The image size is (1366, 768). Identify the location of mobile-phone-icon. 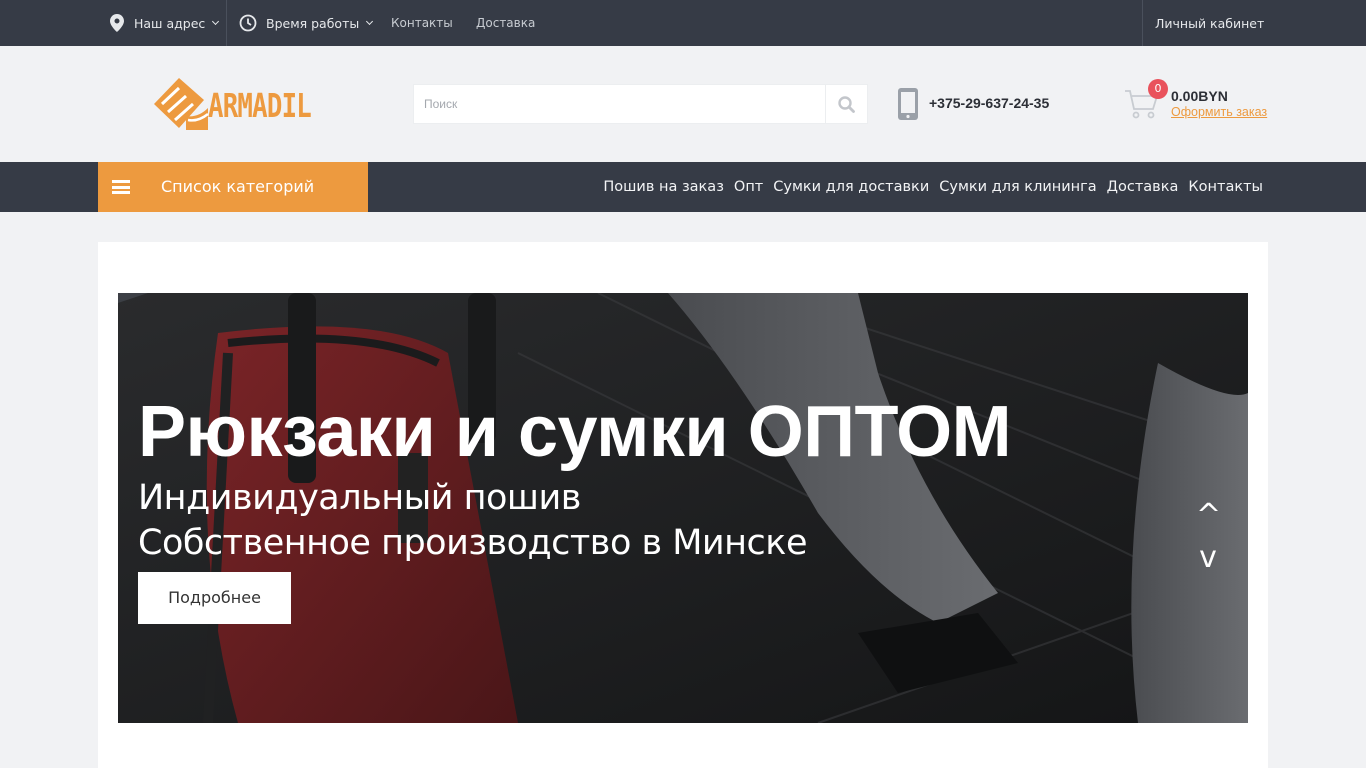
(908, 104).